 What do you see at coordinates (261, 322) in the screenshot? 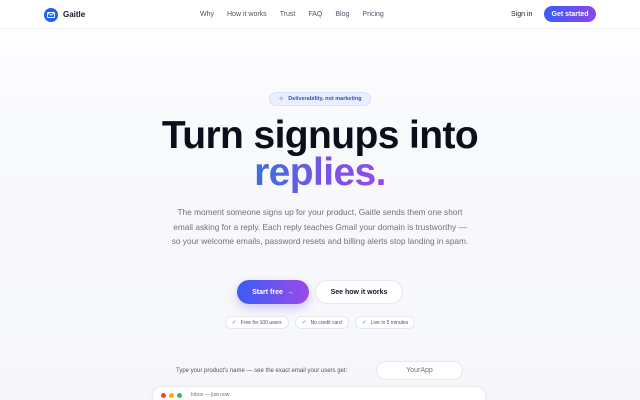
I see `feature-chip-label: Free for 100 users` at bounding box center [261, 322].